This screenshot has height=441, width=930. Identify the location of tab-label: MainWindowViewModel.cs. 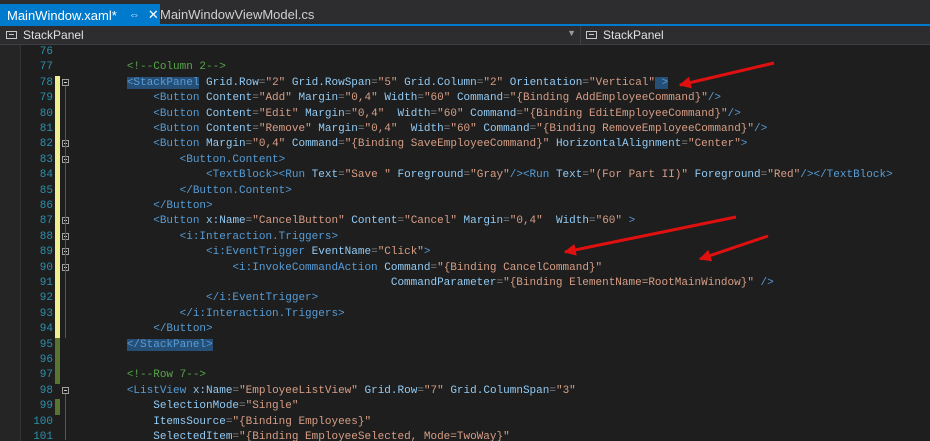
(237, 14).